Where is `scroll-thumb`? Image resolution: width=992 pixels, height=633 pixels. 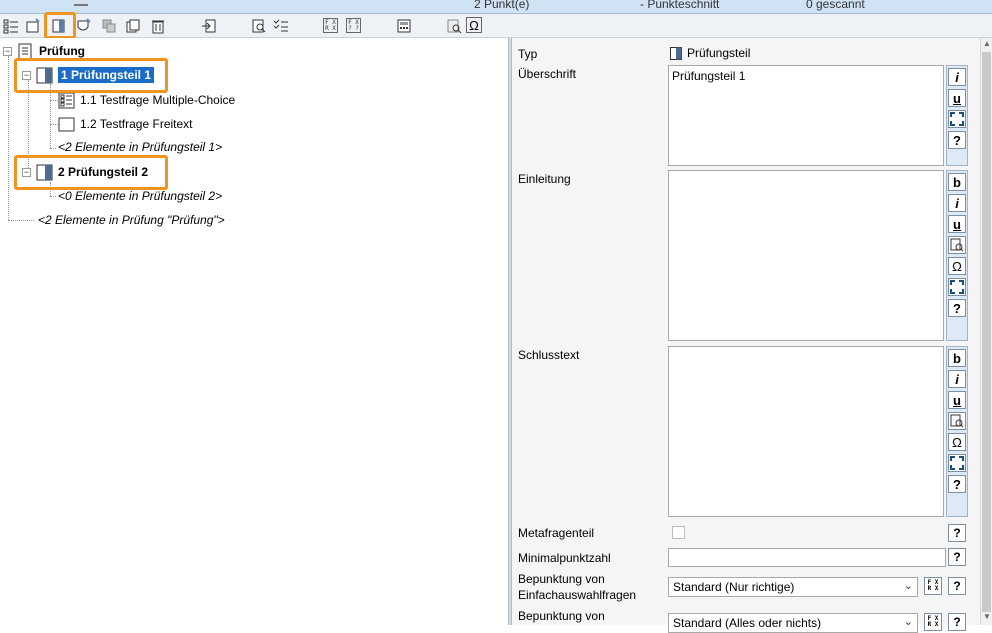
scroll-thumb is located at coordinates (986, 332).